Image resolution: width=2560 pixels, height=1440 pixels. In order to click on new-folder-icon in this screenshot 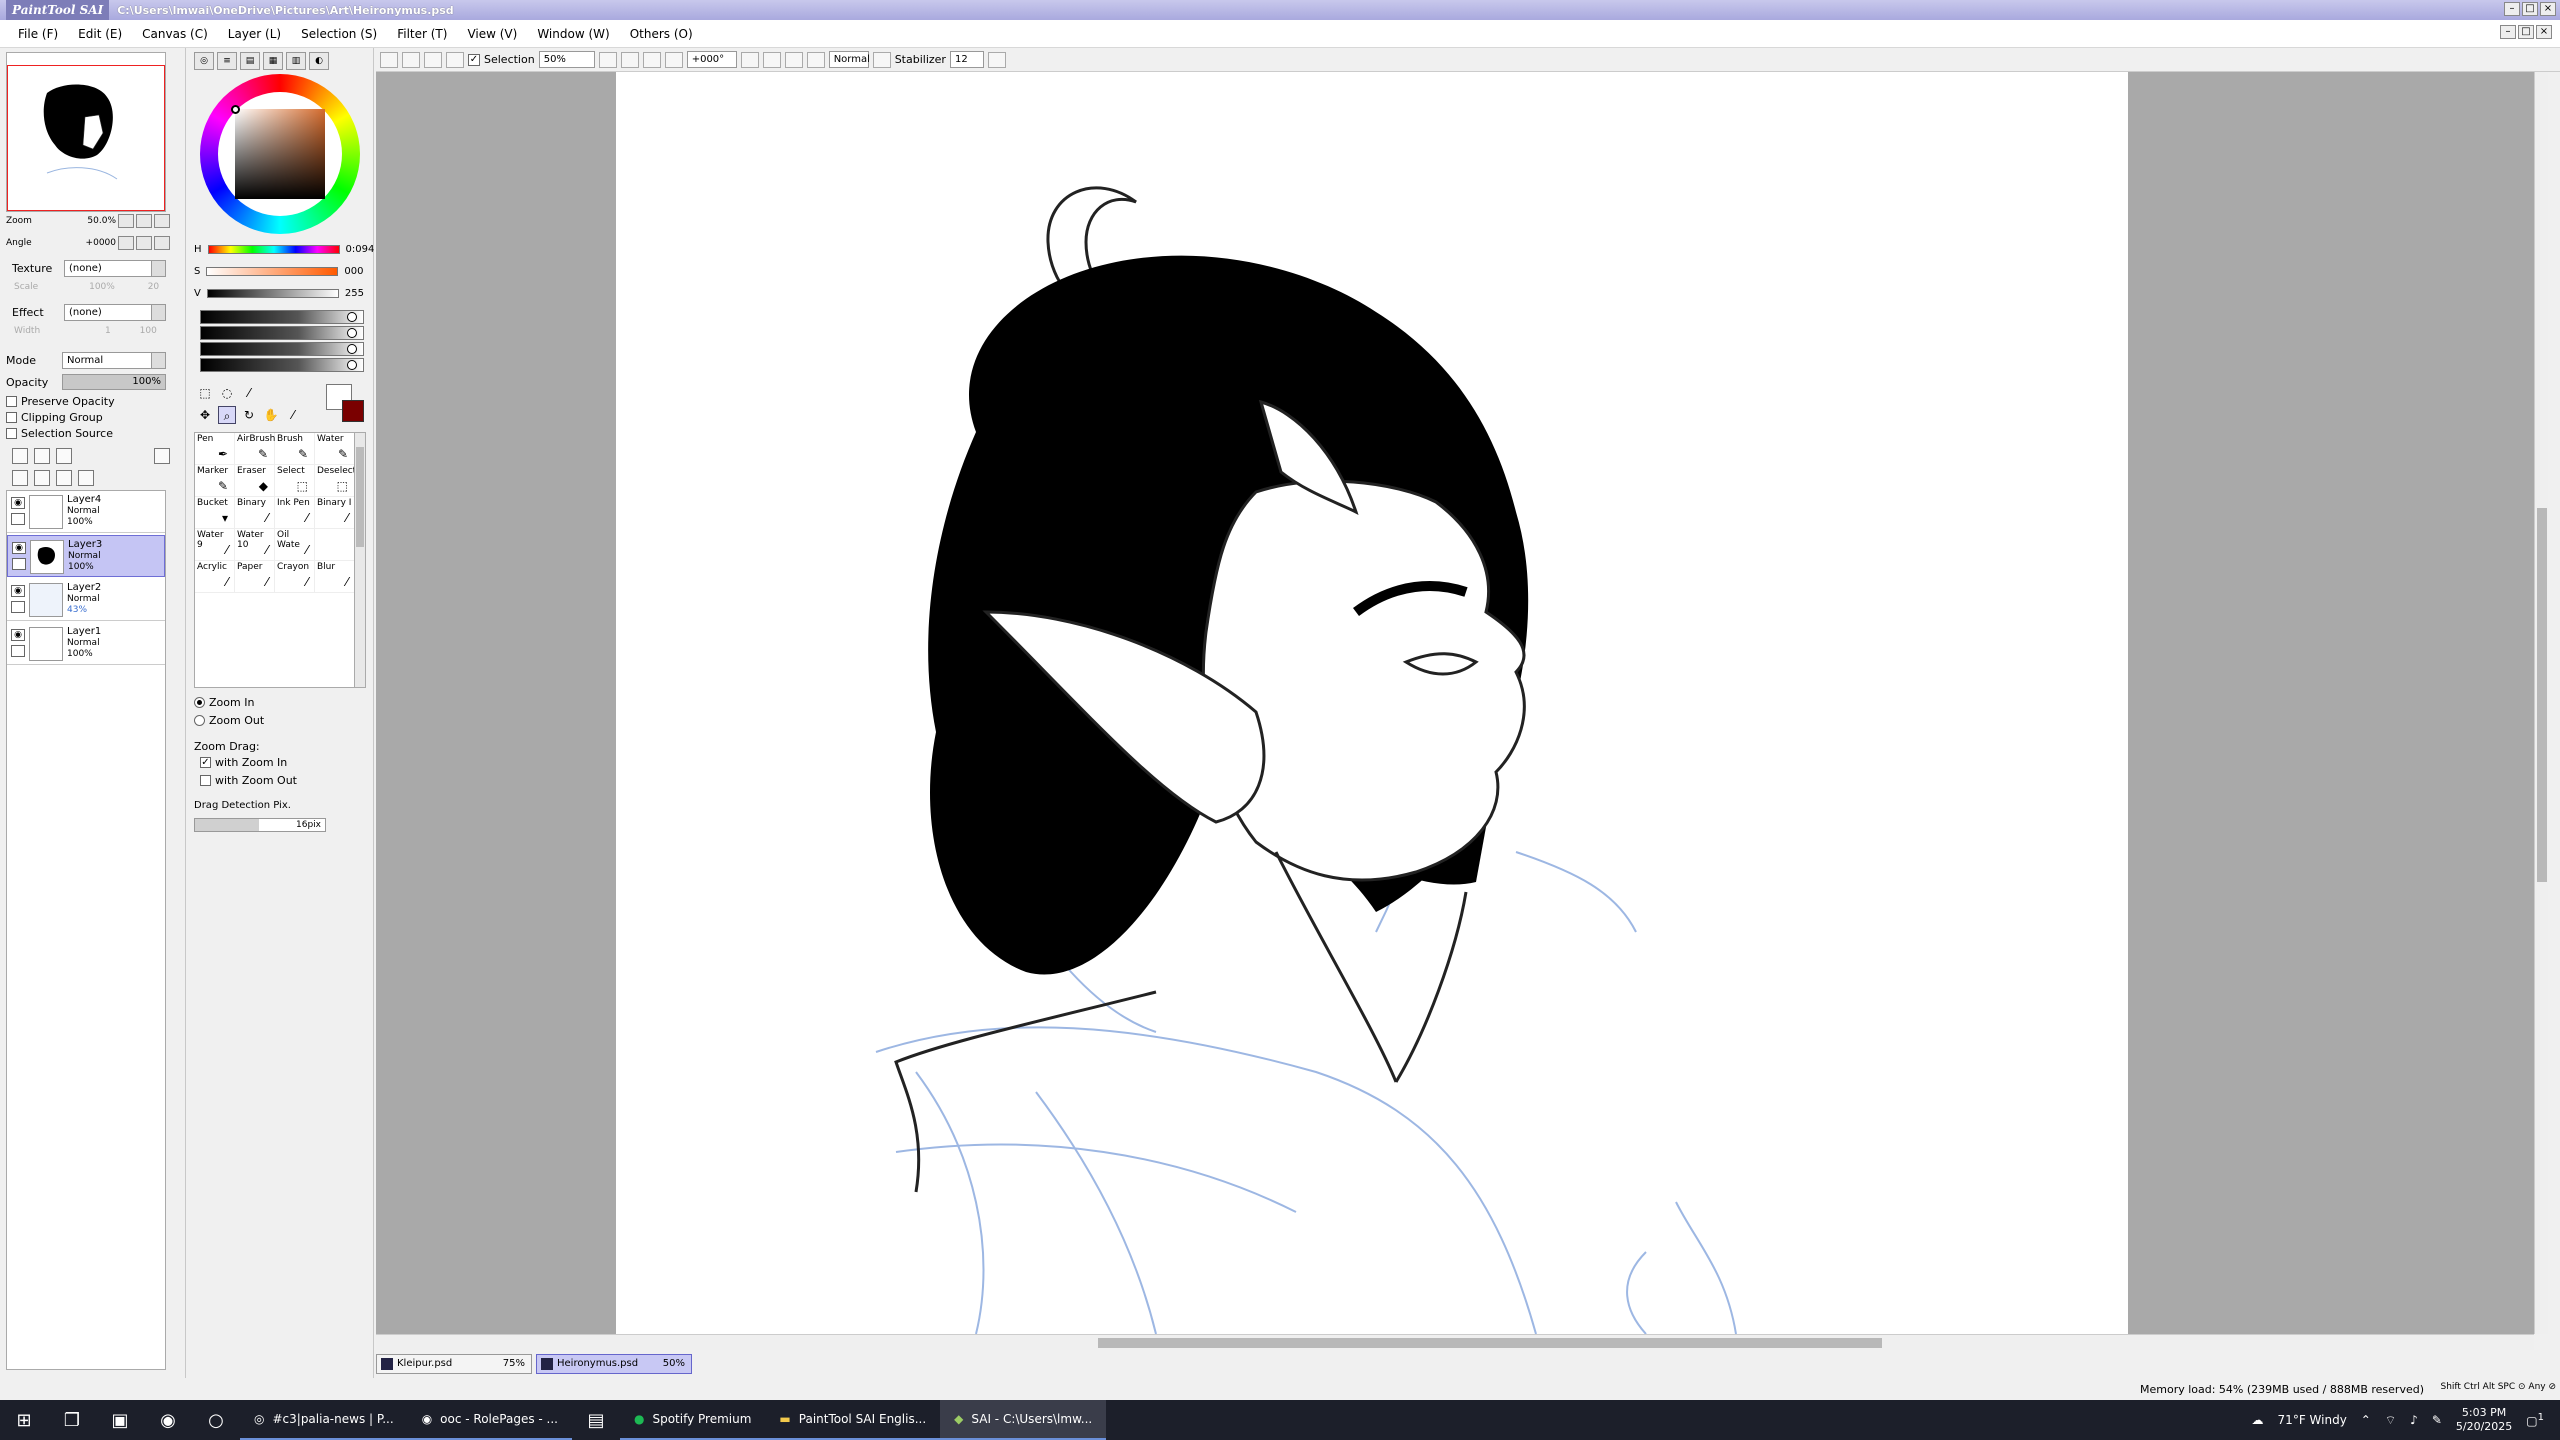, I will do `click(64, 456)`.